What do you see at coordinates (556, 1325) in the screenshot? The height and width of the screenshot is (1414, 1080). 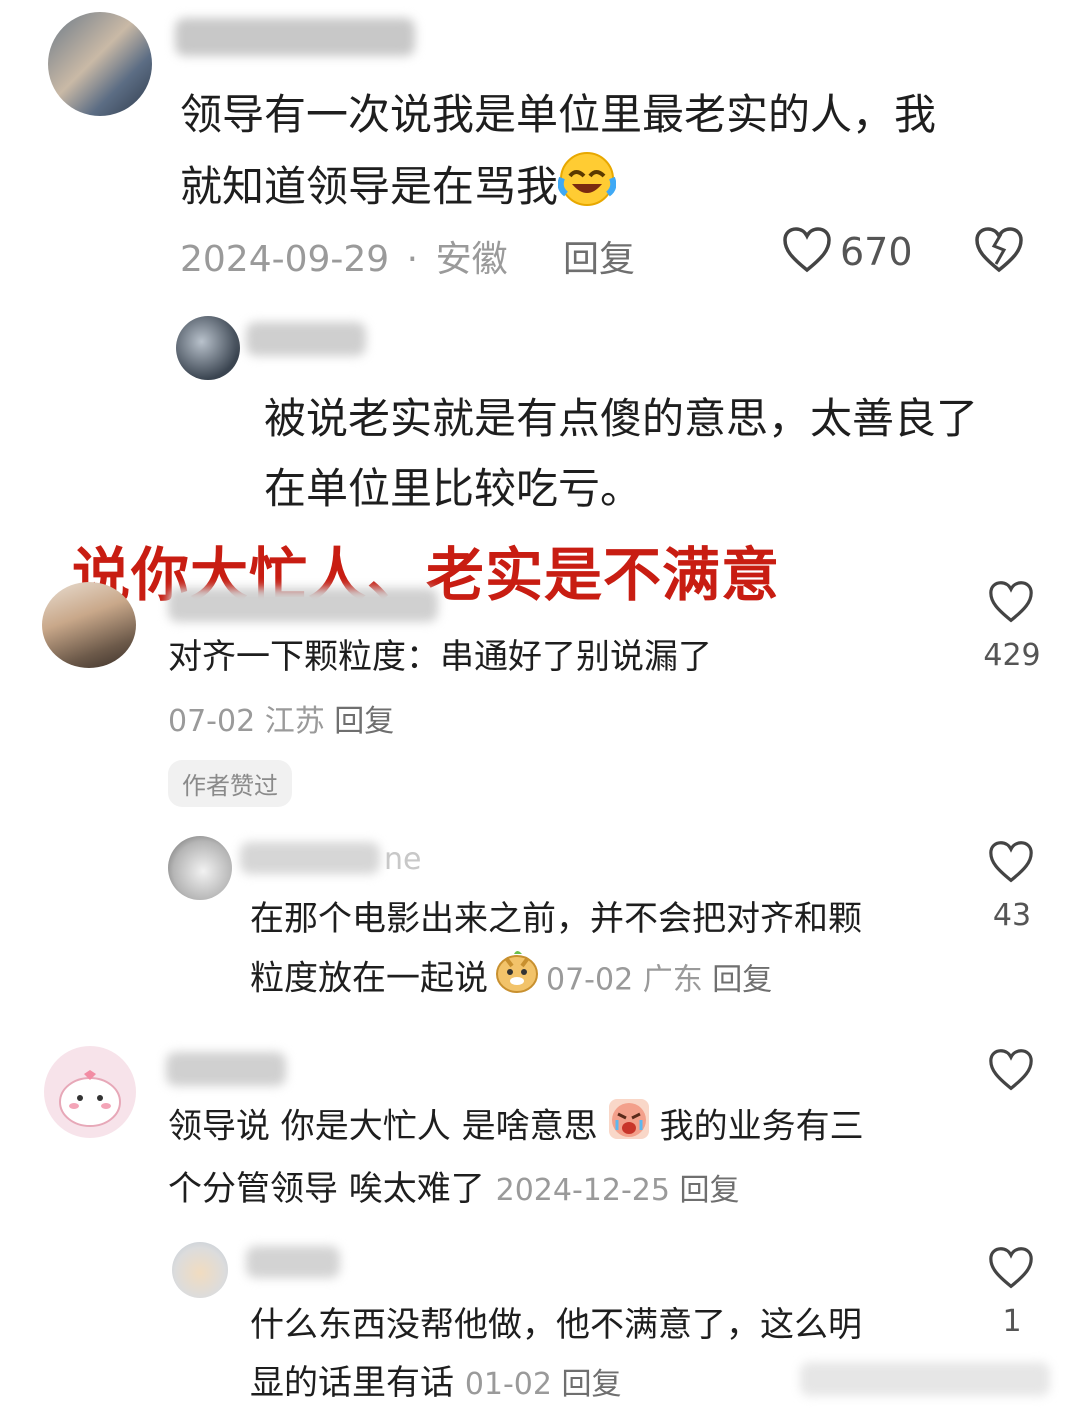 I see `reply-line: 什么东西没帮他做，他不满意了，这么明` at bounding box center [556, 1325].